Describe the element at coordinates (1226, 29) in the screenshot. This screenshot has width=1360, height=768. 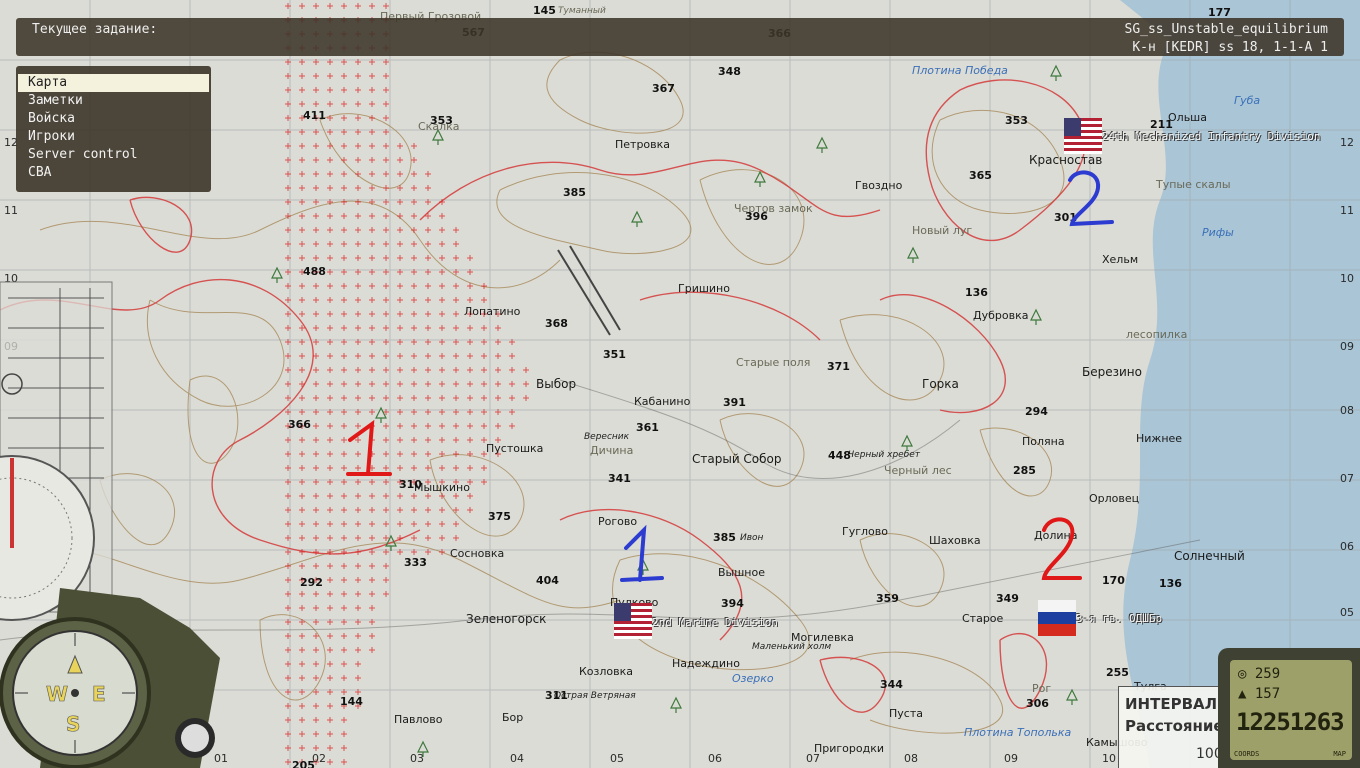
I see `mission-name: SG_ss_Unstable_equilibrium` at that location.